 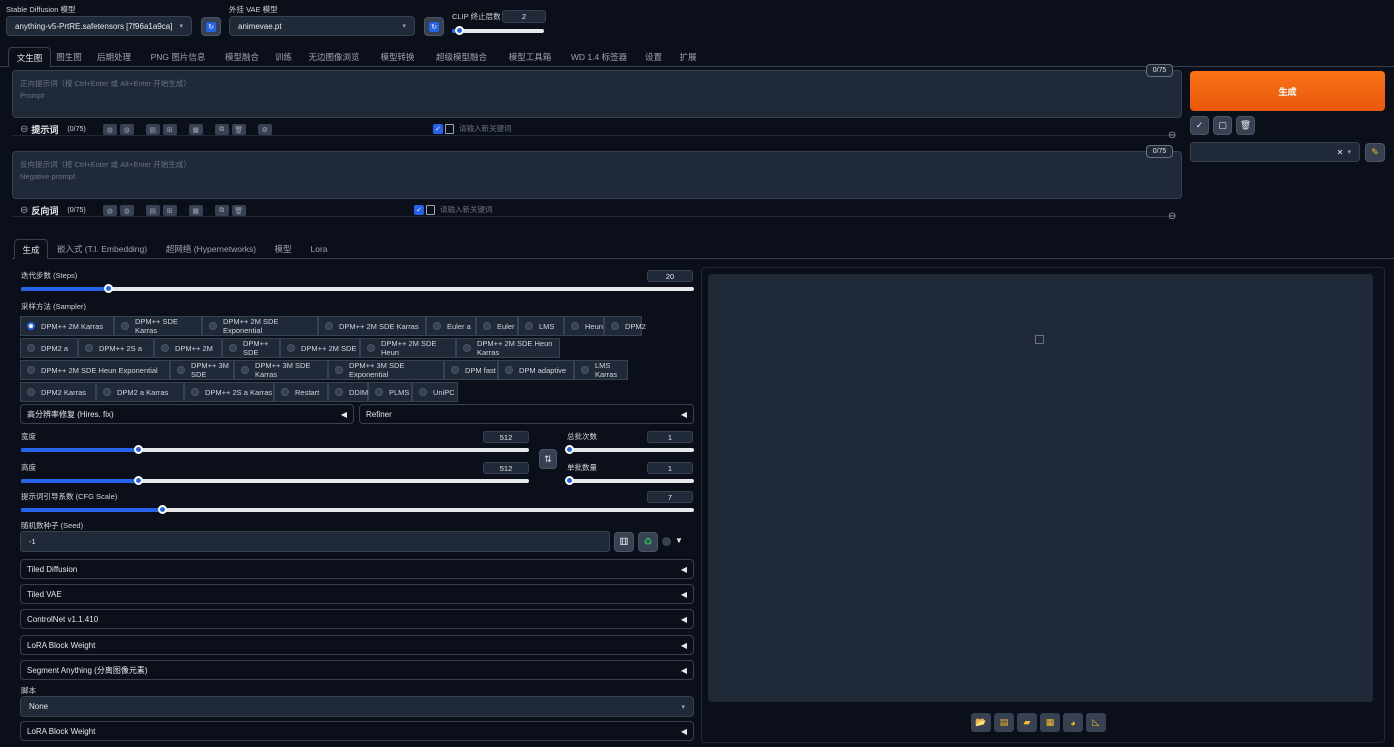 What do you see at coordinates (653, 57) in the screenshot?
I see `tab-settings: 设置` at bounding box center [653, 57].